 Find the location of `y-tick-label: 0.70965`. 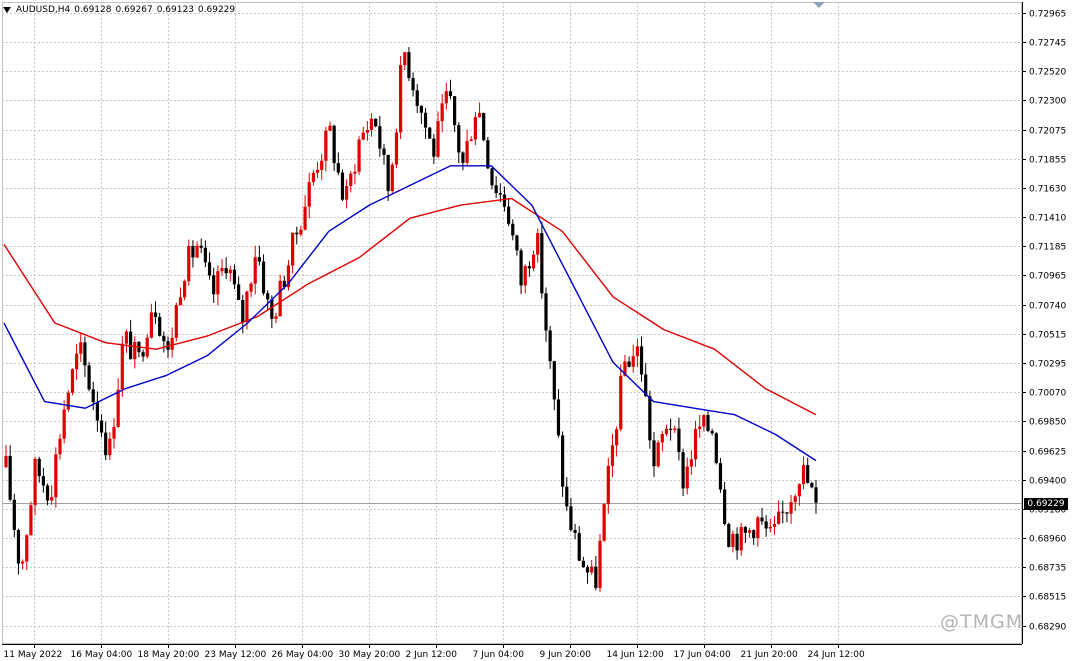

y-tick-label: 0.70965 is located at coordinates (1047, 277).